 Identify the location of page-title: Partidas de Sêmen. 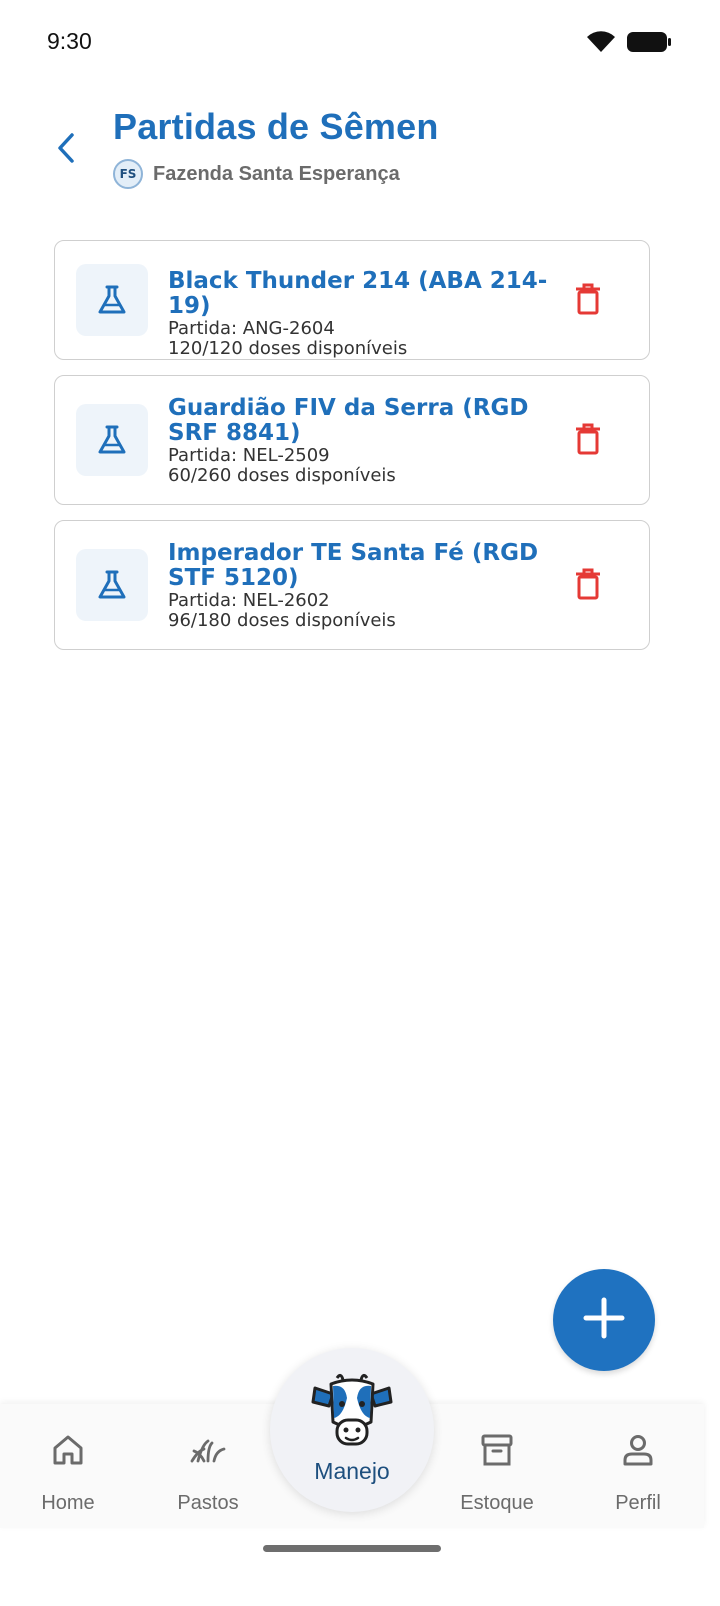
(276, 126).